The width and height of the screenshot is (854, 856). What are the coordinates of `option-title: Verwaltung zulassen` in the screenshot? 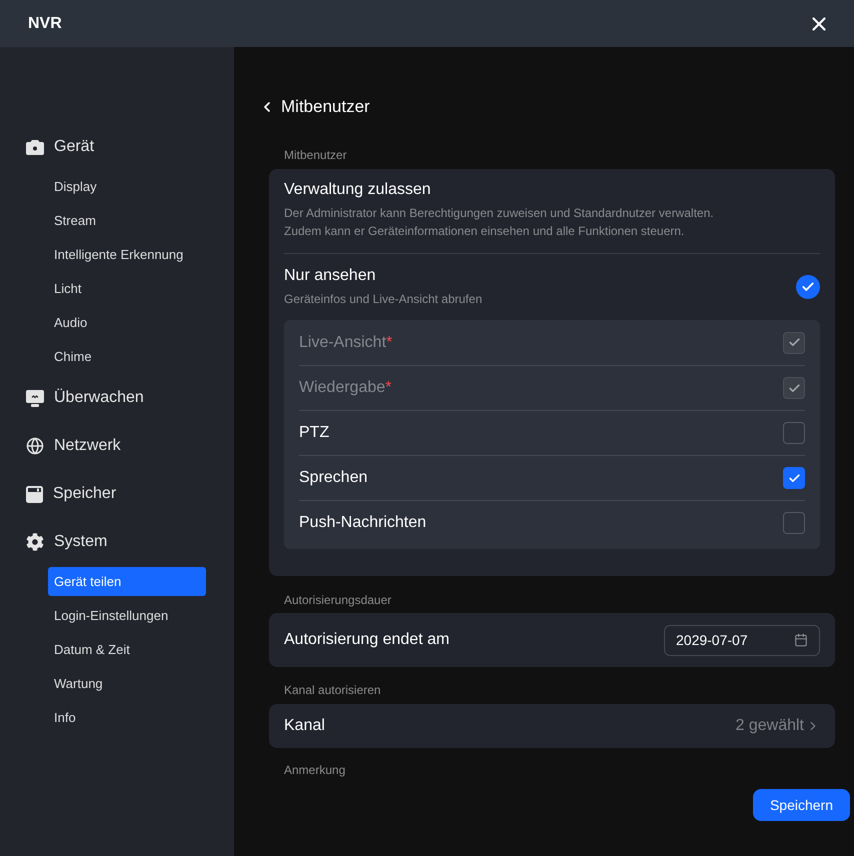 It's located at (499, 189).